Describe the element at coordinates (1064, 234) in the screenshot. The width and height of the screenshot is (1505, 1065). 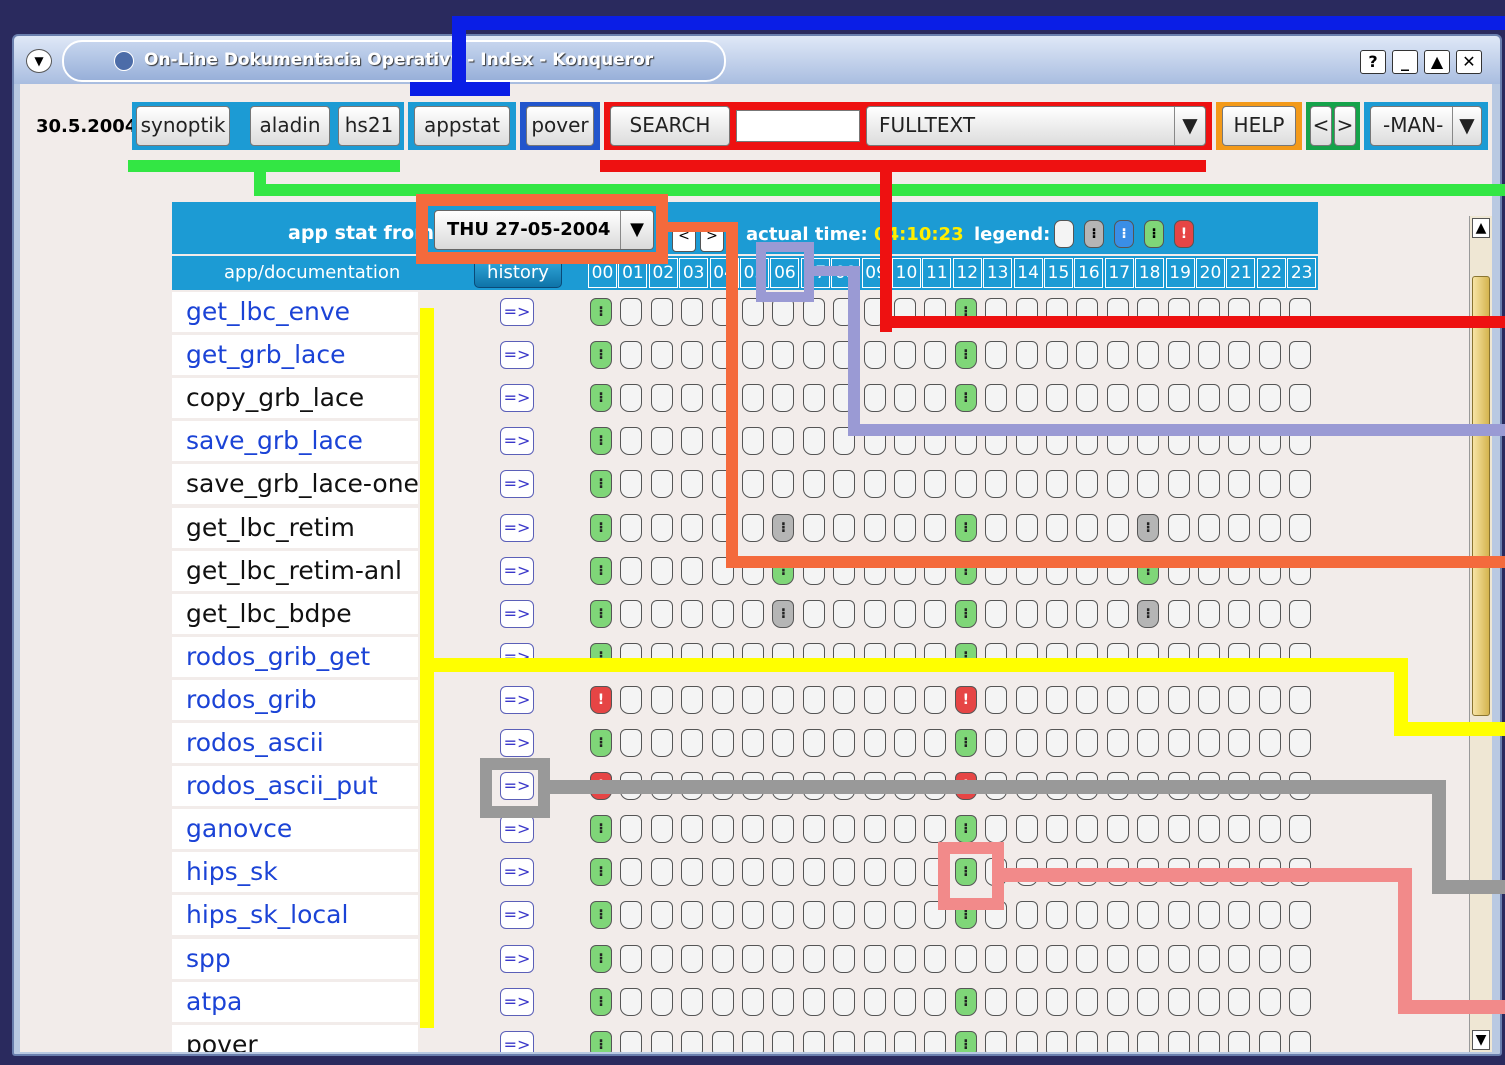
I see `legend-idle-icon` at that location.